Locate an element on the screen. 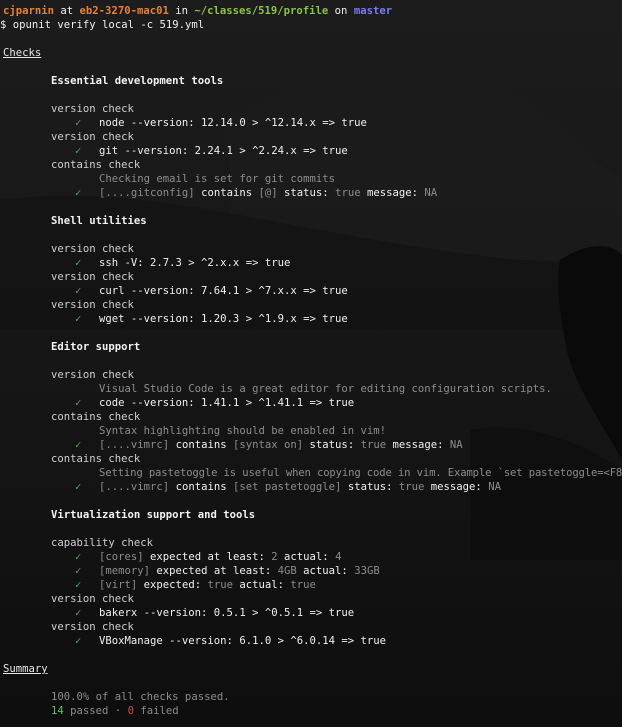 Image resolution: width=622 pixels, height=727 pixels. passed-count: 14 is located at coordinates (57, 711).